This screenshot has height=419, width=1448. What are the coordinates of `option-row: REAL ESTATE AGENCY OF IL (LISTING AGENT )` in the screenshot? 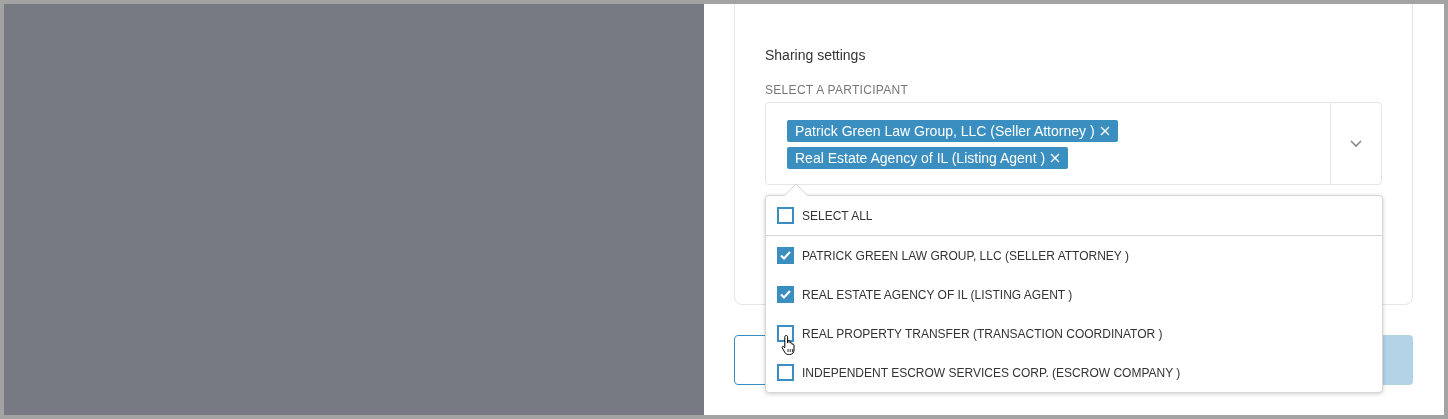 It's located at (1074, 294).